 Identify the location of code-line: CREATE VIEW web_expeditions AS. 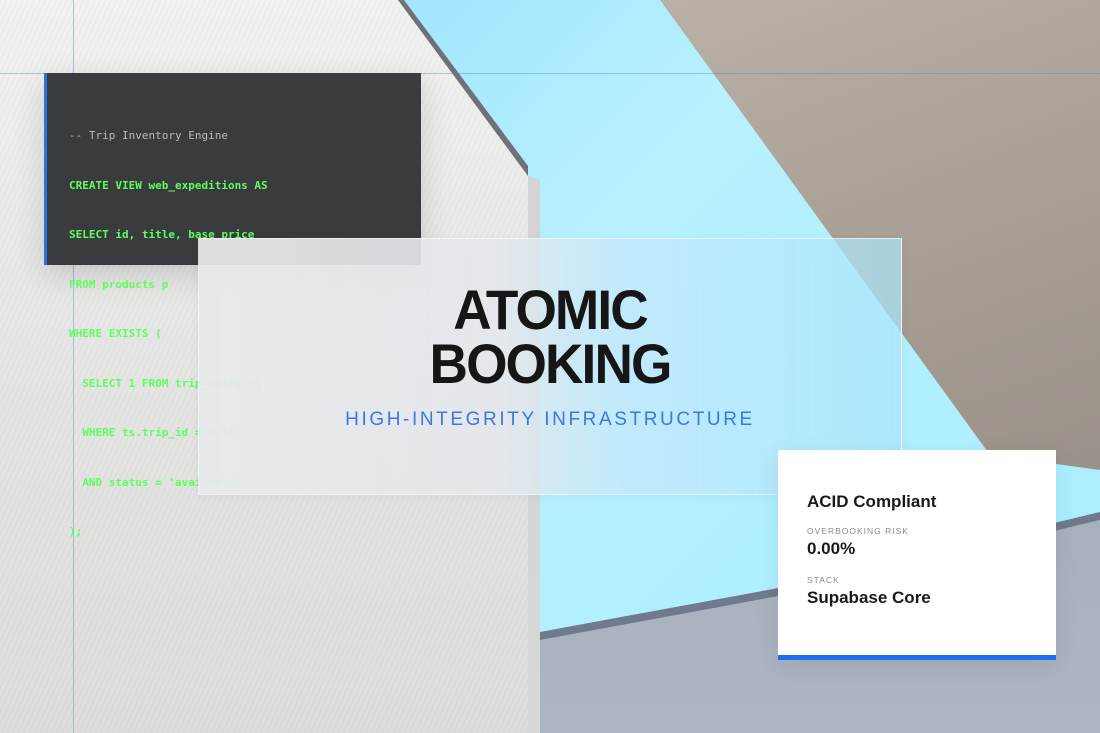
(168, 185).